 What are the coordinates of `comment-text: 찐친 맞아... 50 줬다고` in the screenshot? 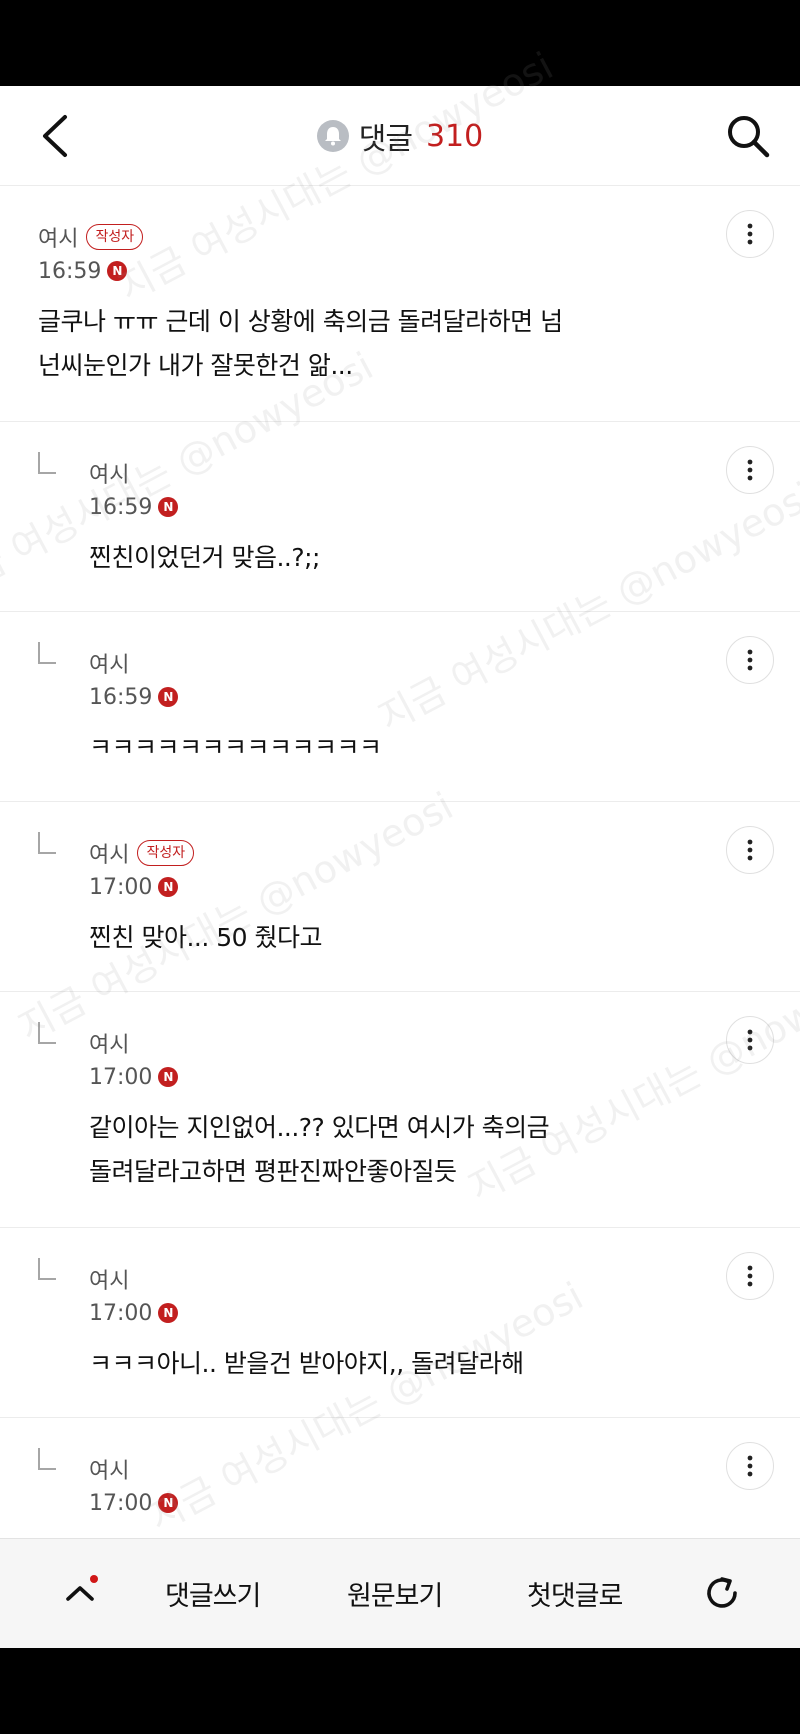 It's located at (389, 938).